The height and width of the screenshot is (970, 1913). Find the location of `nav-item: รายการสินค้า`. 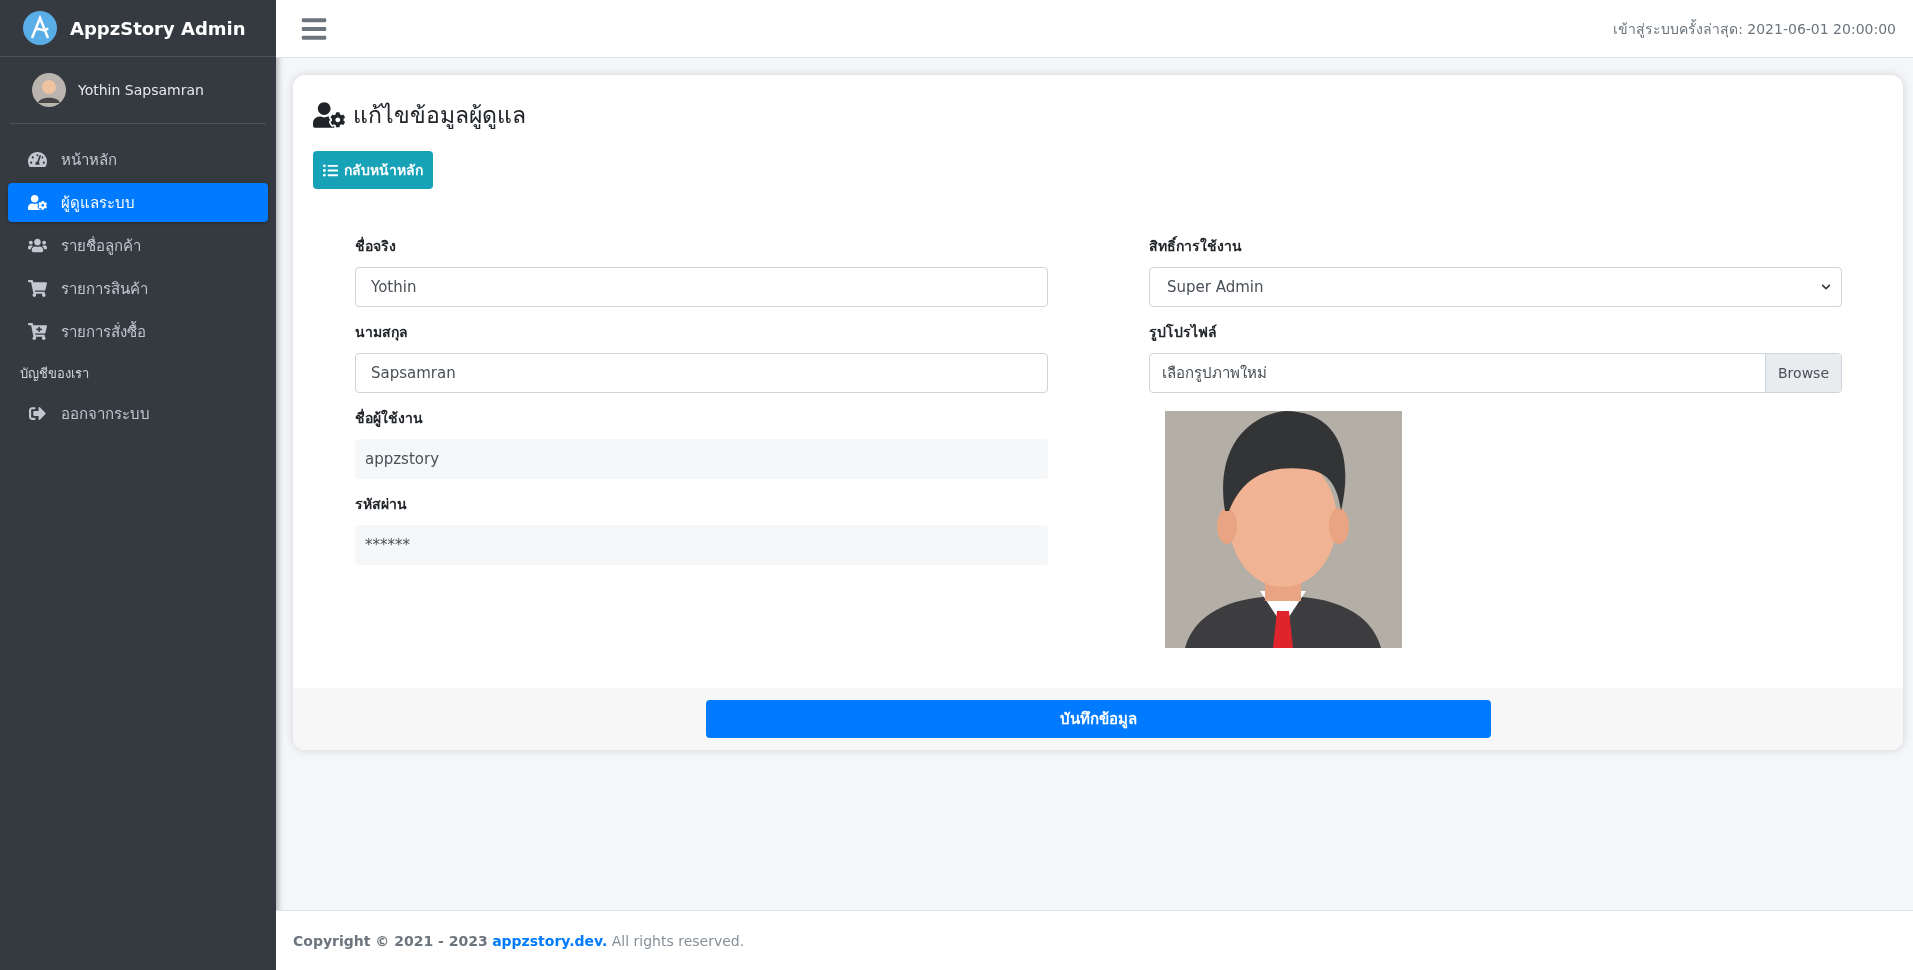

nav-item: รายการสินค้า is located at coordinates (138, 288).